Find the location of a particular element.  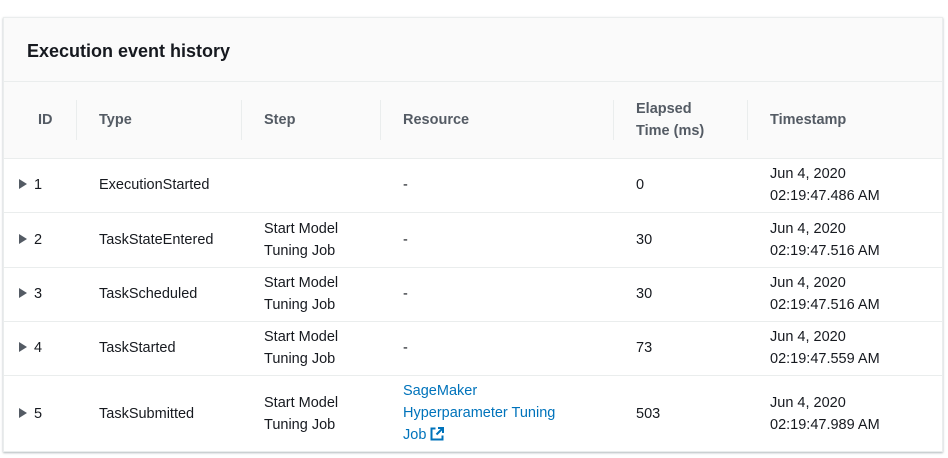

type-cell: TaskScheduled is located at coordinates (159, 294).